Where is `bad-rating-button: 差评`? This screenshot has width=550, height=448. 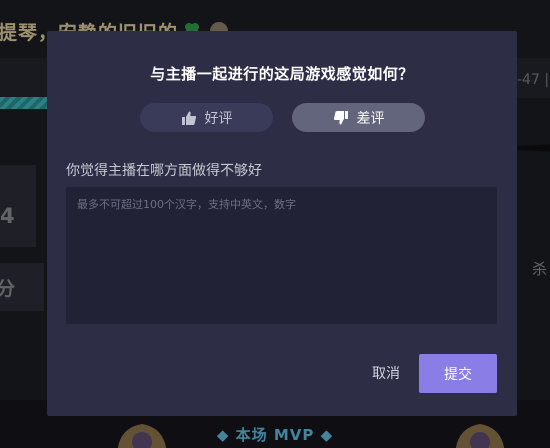 bad-rating-button: 差评 is located at coordinates (358, 117).